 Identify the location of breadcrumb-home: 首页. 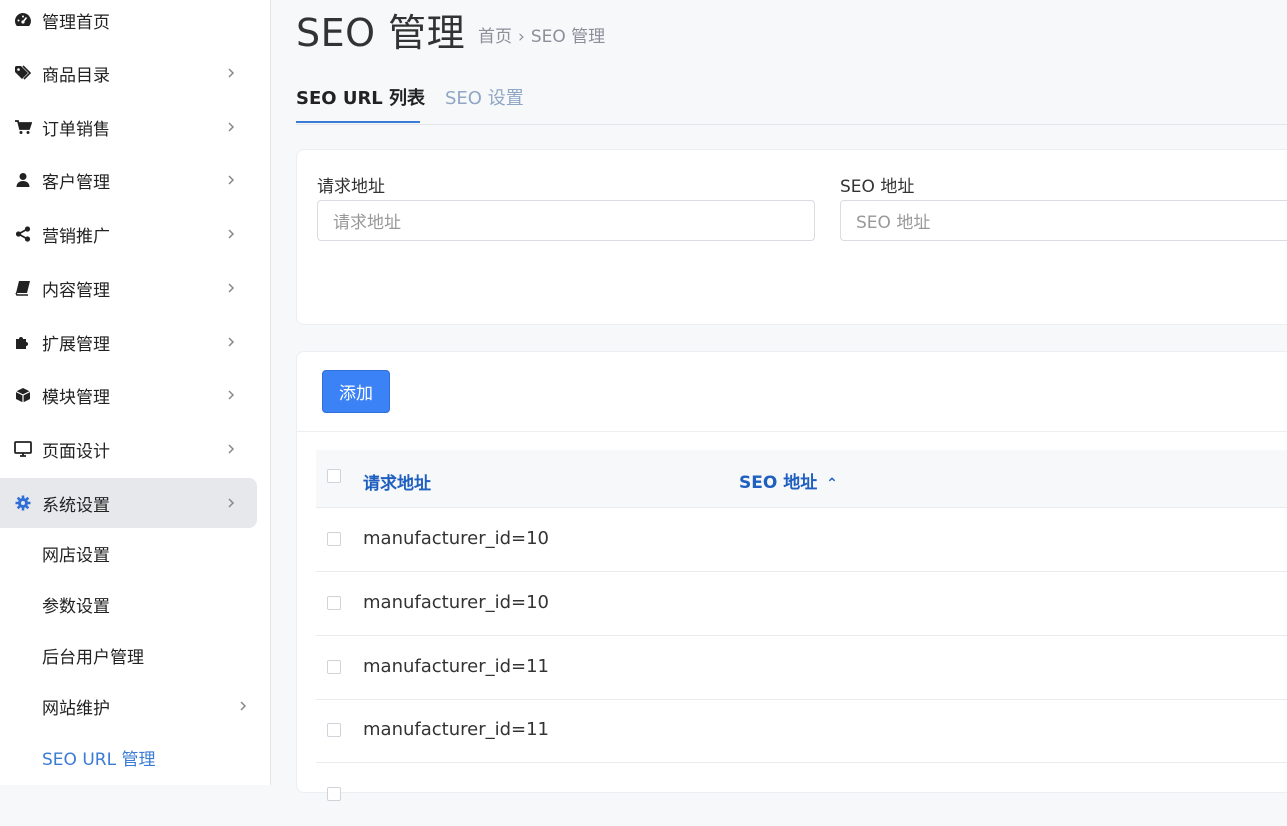
(495, 37).